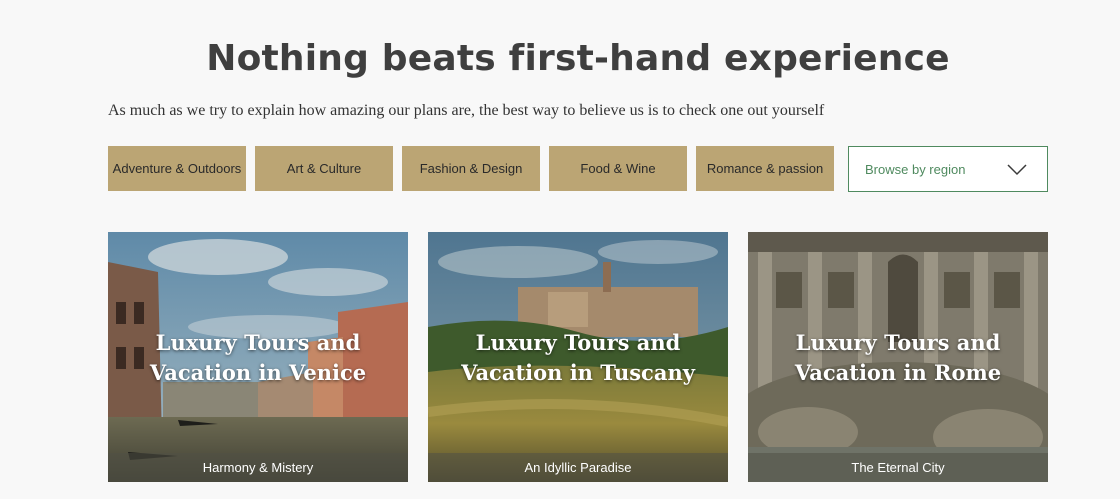  I want to click on filter-food-wine: Food & Wine, so click(618, 168).